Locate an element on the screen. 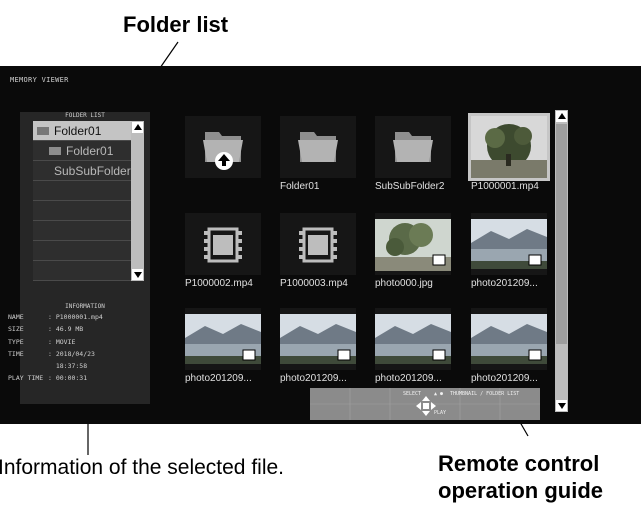 The width and height of the screenshot is (641, 507). thumbnail-movie: P1000002.mp4 is located at coordinates (223, 251).